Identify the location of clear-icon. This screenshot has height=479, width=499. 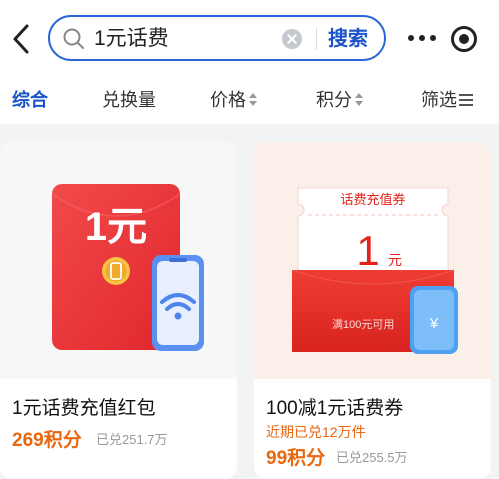
(292, 39).